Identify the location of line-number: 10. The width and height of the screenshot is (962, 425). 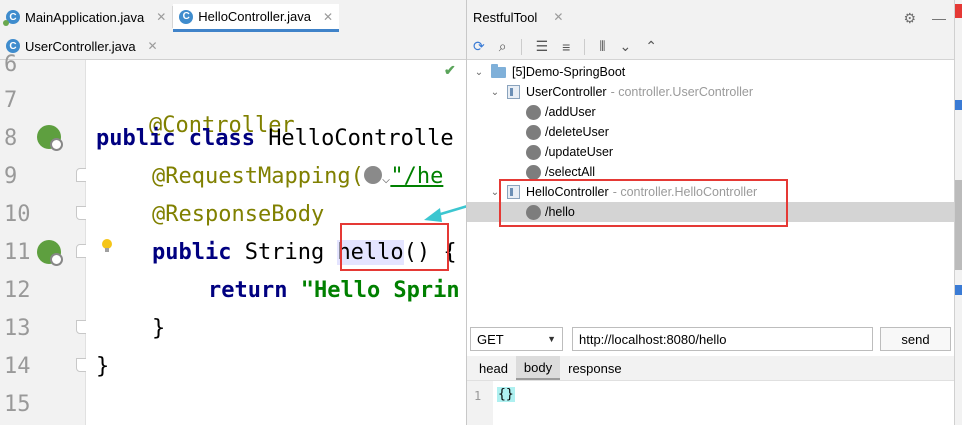
(17, 214).